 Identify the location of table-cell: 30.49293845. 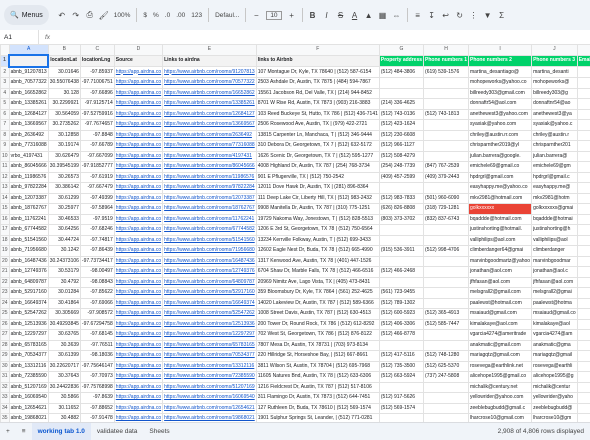
(64, 324).